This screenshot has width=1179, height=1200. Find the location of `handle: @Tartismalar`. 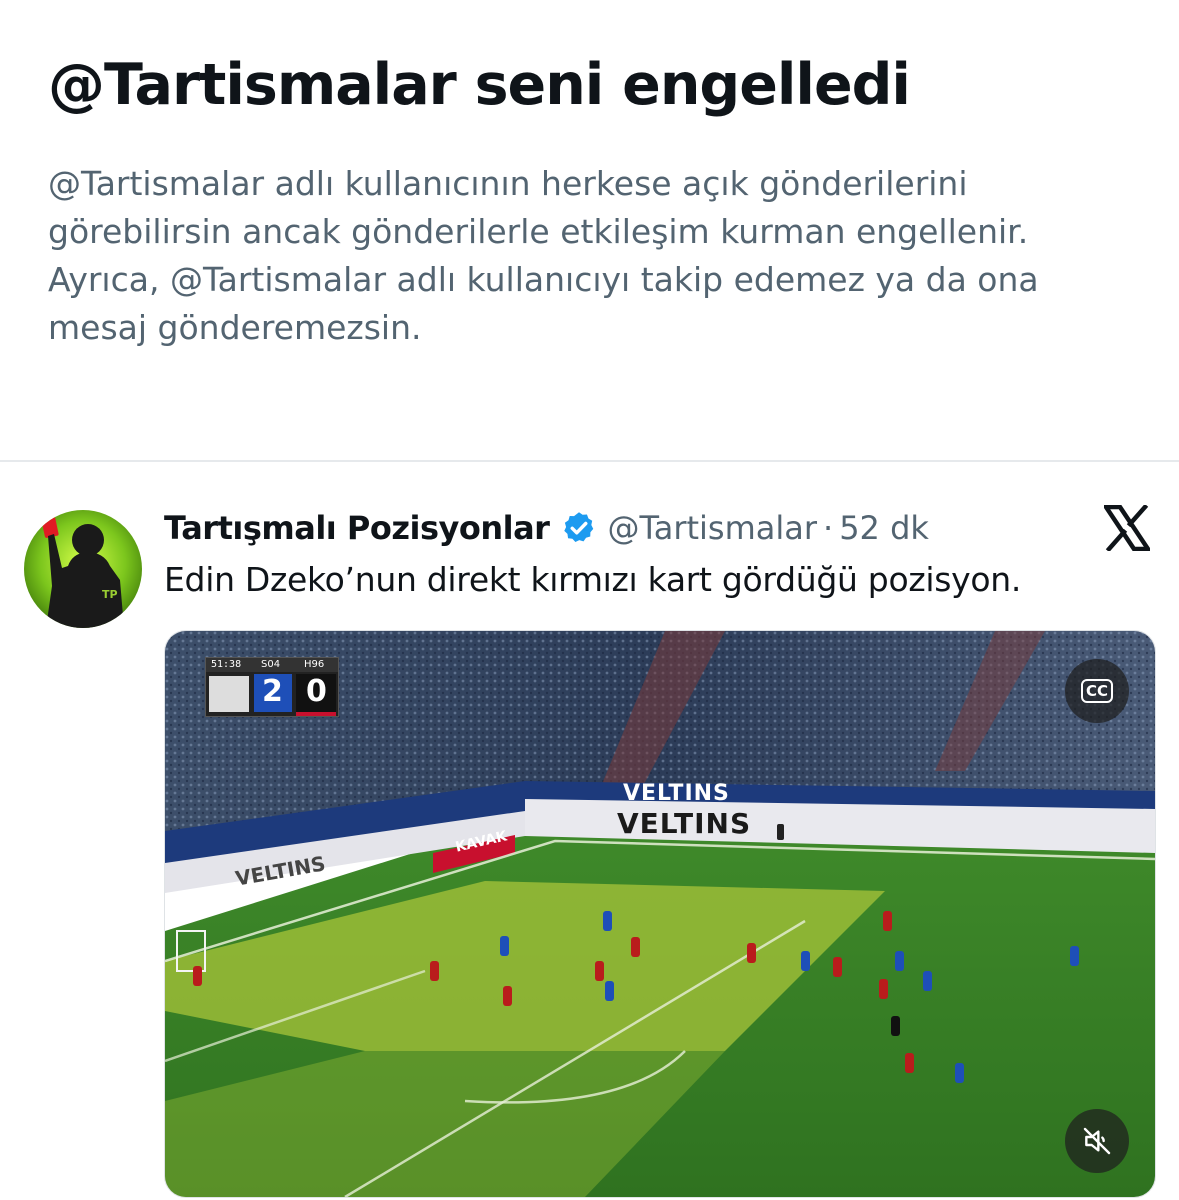

handle: @Tartismalar is located at coordinates (712, 528).